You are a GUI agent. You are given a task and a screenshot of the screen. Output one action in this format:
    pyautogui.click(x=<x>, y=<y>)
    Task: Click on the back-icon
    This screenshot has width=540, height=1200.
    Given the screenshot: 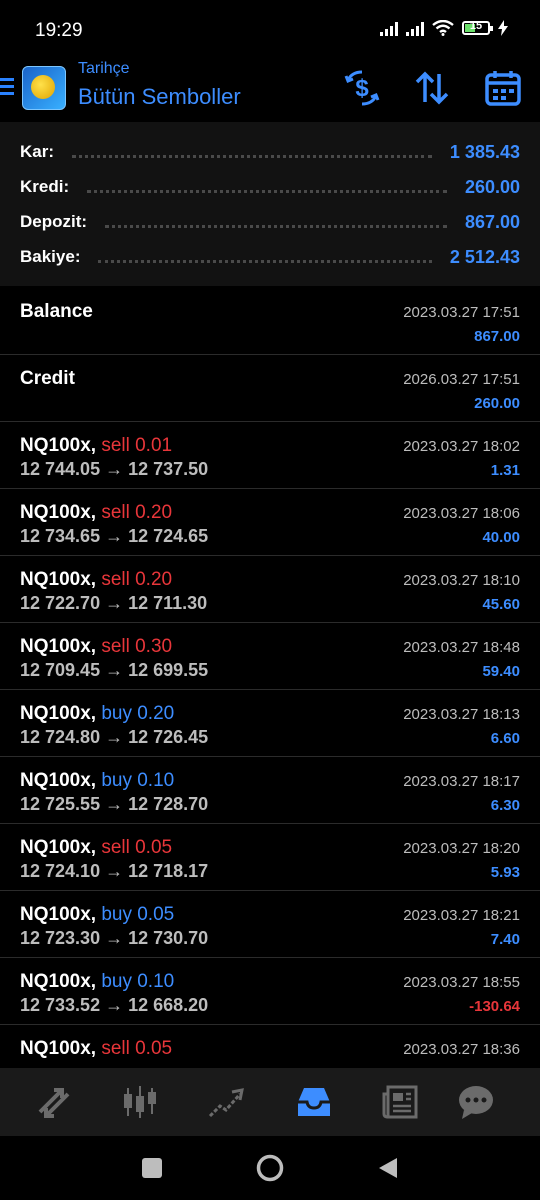 What is the action you would take?
    pyautogui.click(x=388, y=1168)
    